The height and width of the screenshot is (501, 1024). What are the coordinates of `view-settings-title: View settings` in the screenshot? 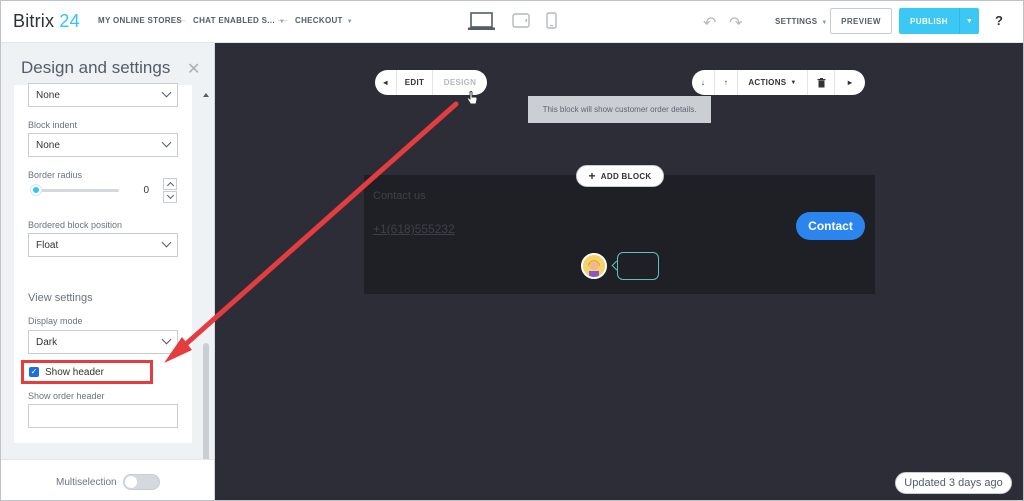 It's located at (60, 298).